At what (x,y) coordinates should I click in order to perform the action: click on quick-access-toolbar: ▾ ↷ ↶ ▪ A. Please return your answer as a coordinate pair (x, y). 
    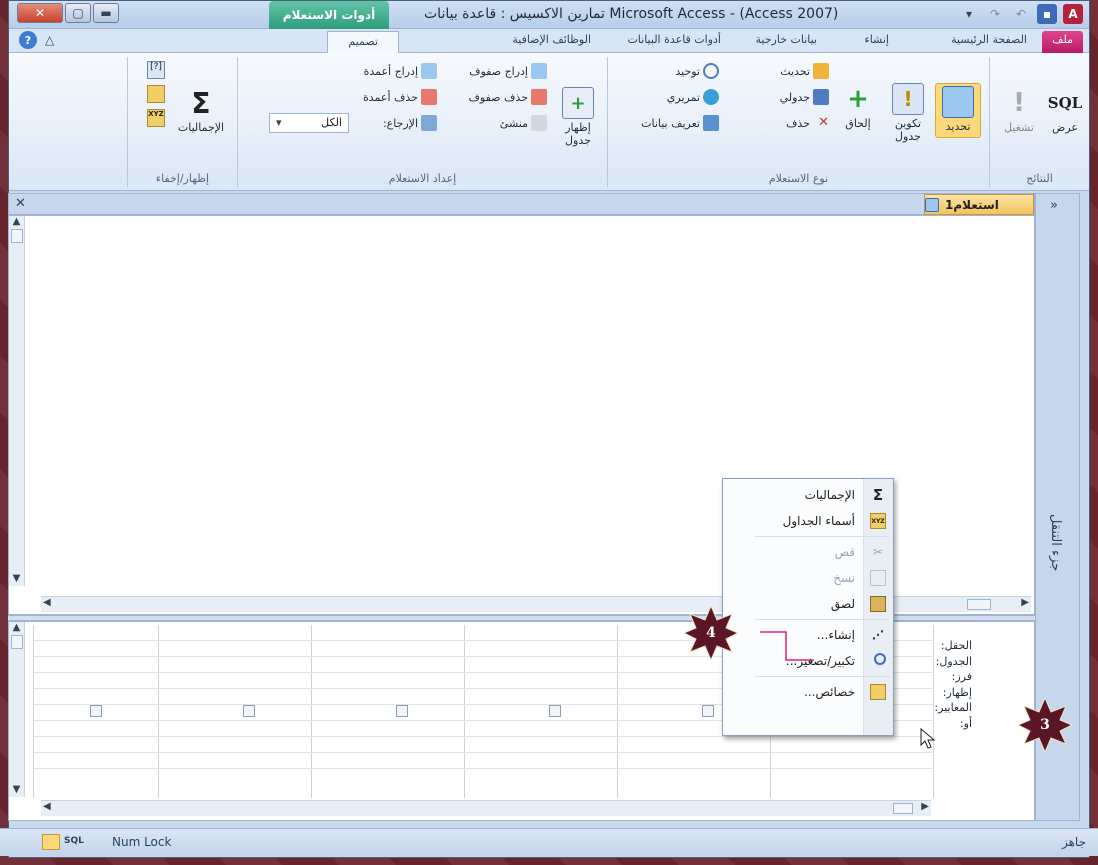
    Looking at the image, I should click on (1021, 14).